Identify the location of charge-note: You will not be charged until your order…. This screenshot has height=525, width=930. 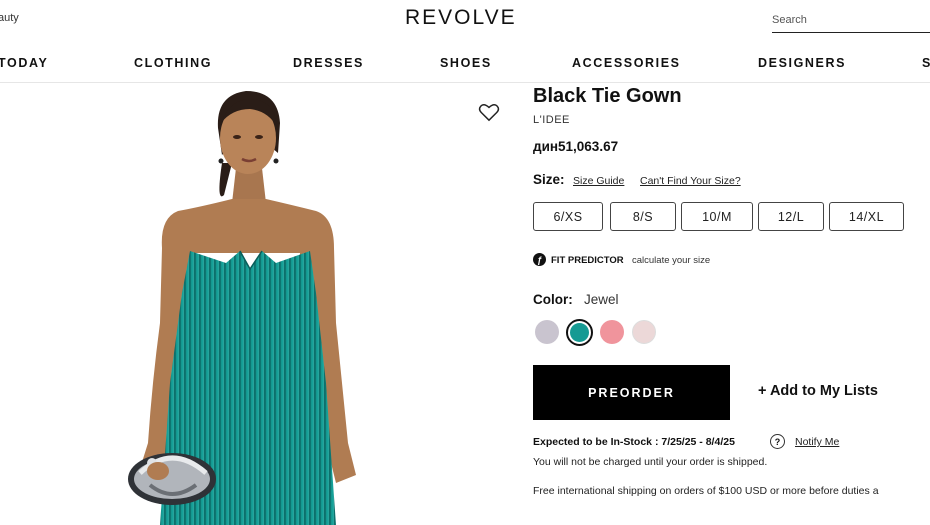
(650, 462).